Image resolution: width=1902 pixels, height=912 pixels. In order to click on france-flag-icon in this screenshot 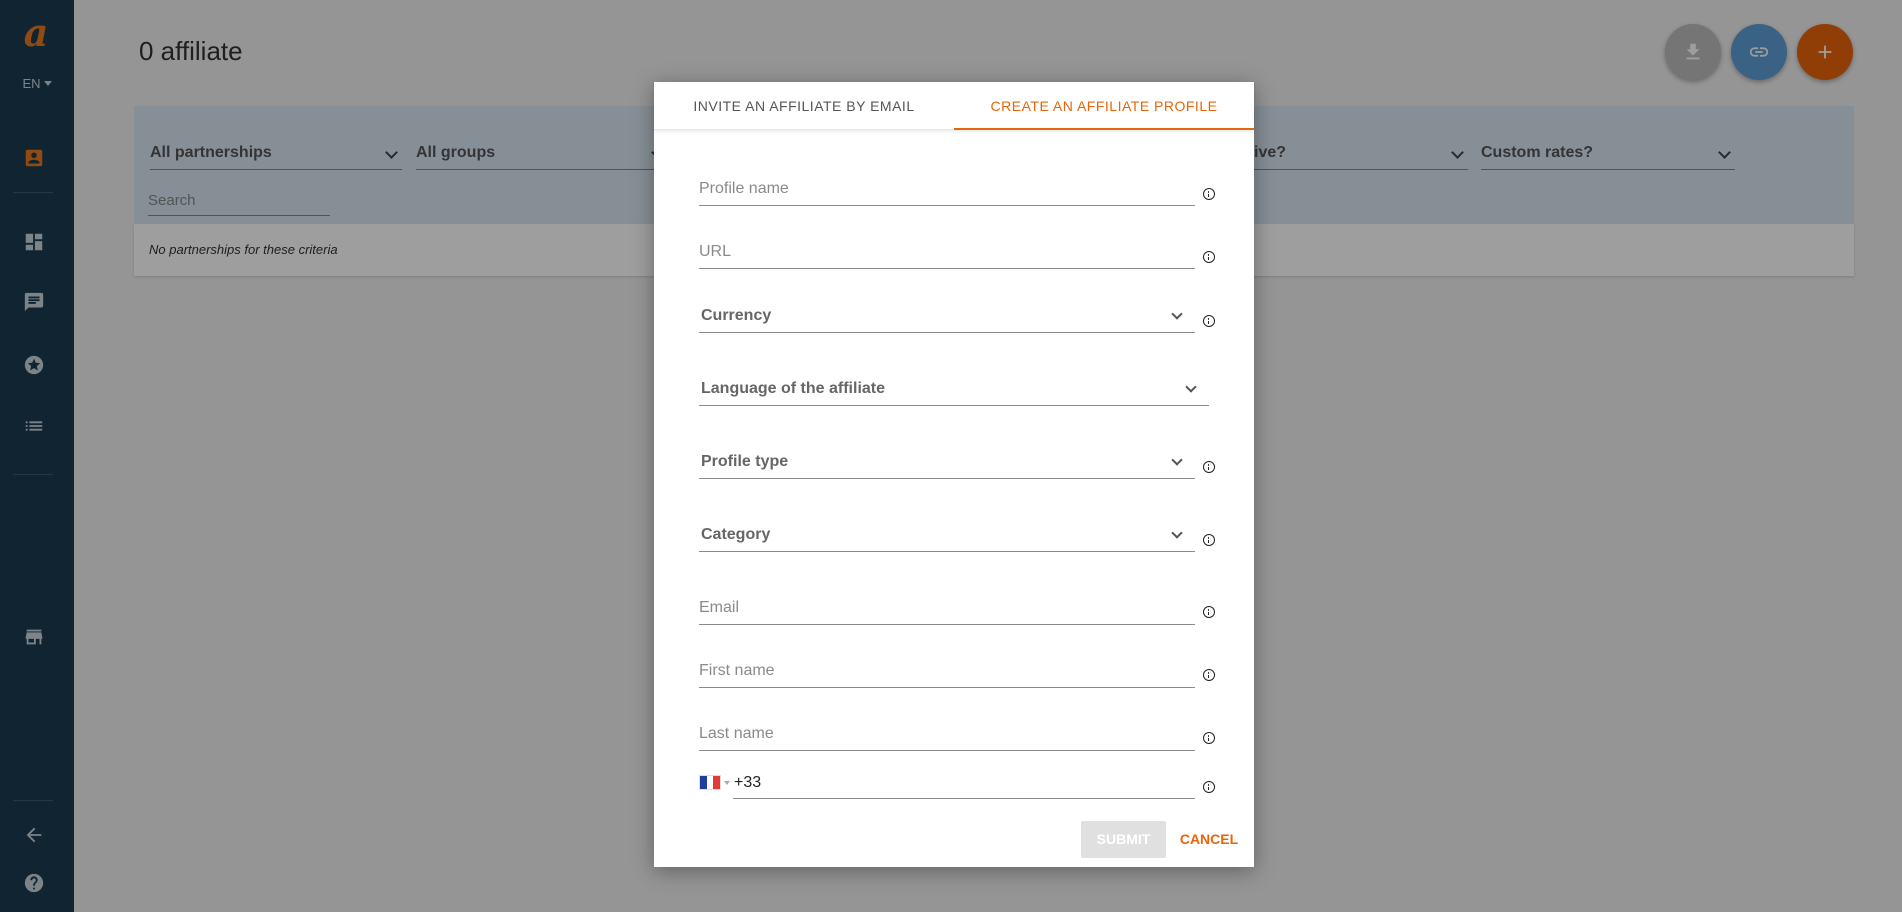, I will do `click(710, 782)`.